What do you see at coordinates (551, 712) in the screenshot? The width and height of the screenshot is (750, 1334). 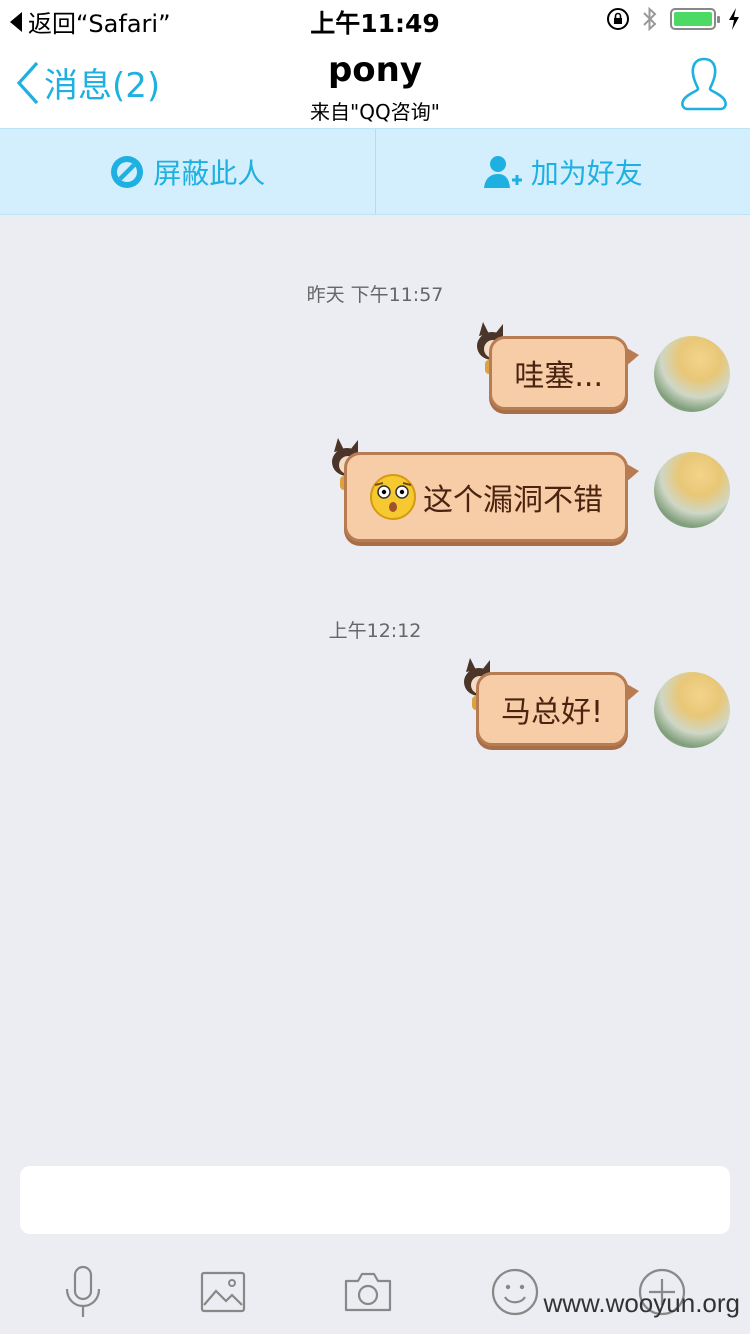 I see `message-text: 马总好!` at bounding box center [551, 712].